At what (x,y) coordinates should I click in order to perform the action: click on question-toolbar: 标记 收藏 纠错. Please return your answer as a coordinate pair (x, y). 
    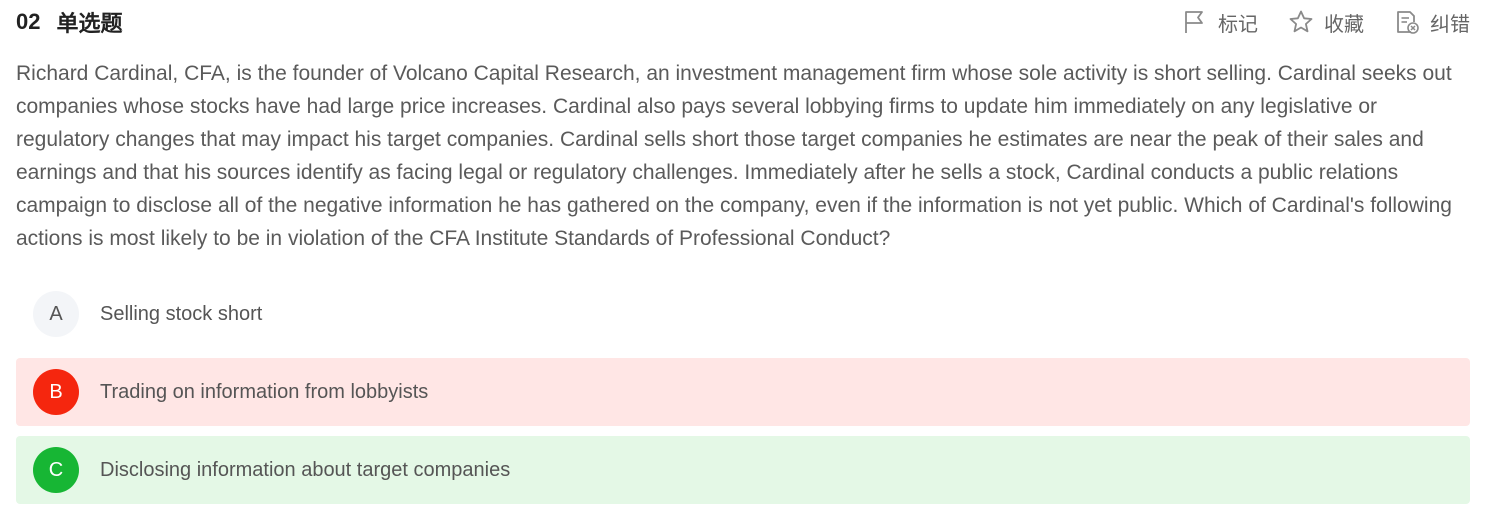
    Looking at the image, I should click on (1311, 22).